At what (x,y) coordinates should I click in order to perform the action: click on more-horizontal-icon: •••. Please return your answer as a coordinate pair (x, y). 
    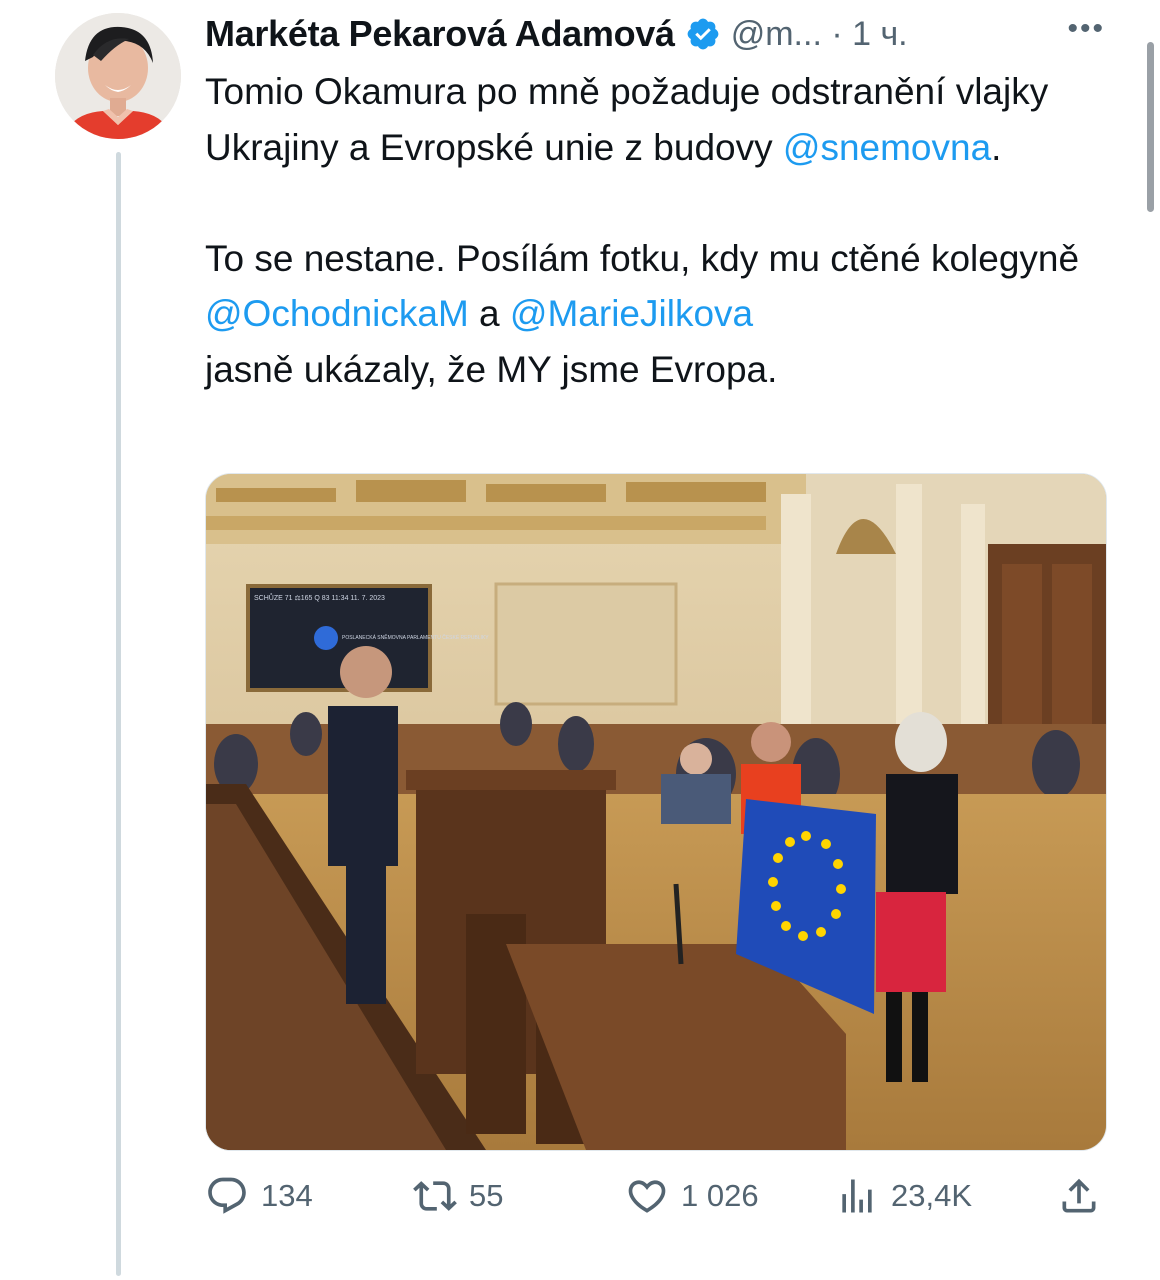
    Looking at the image, I should click on (1086, 29).